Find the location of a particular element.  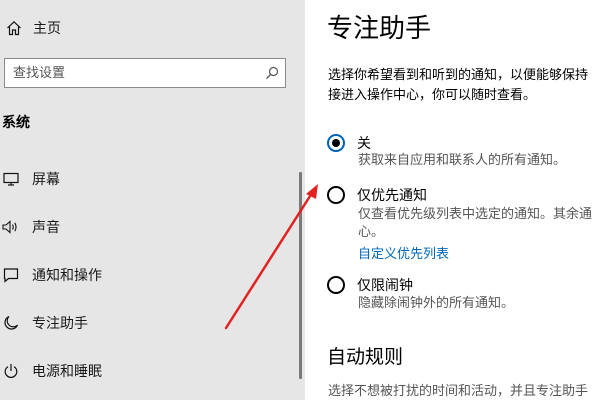

radio-button-priority-only is located at coordinates (336, 195).